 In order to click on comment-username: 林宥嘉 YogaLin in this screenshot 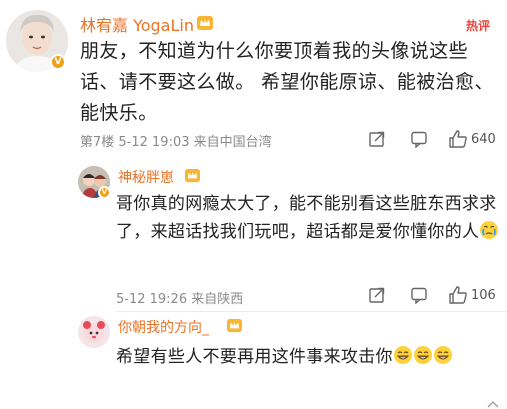, I will do `click(137, 24)`.